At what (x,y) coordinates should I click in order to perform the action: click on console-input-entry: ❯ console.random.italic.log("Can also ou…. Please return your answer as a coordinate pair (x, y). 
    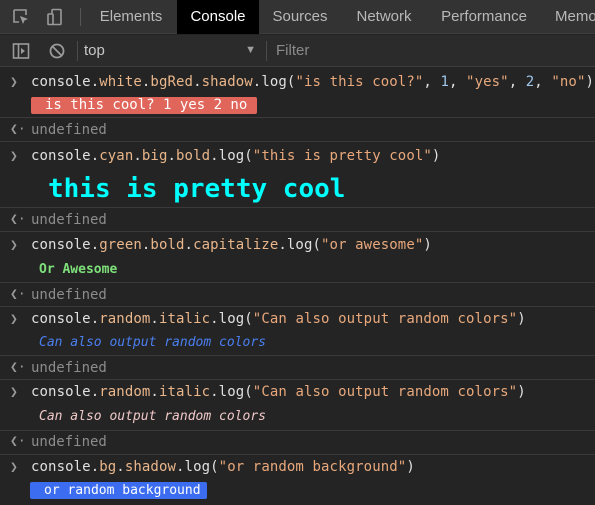
    Looking at the image, I should click on (297, 406).